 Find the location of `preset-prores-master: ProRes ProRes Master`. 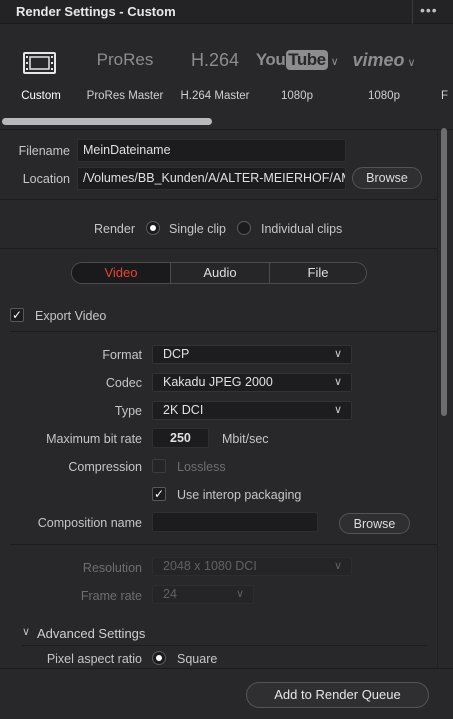

preset-prores-master: ProRes ProRes Master is located at coordinates (125, 69).